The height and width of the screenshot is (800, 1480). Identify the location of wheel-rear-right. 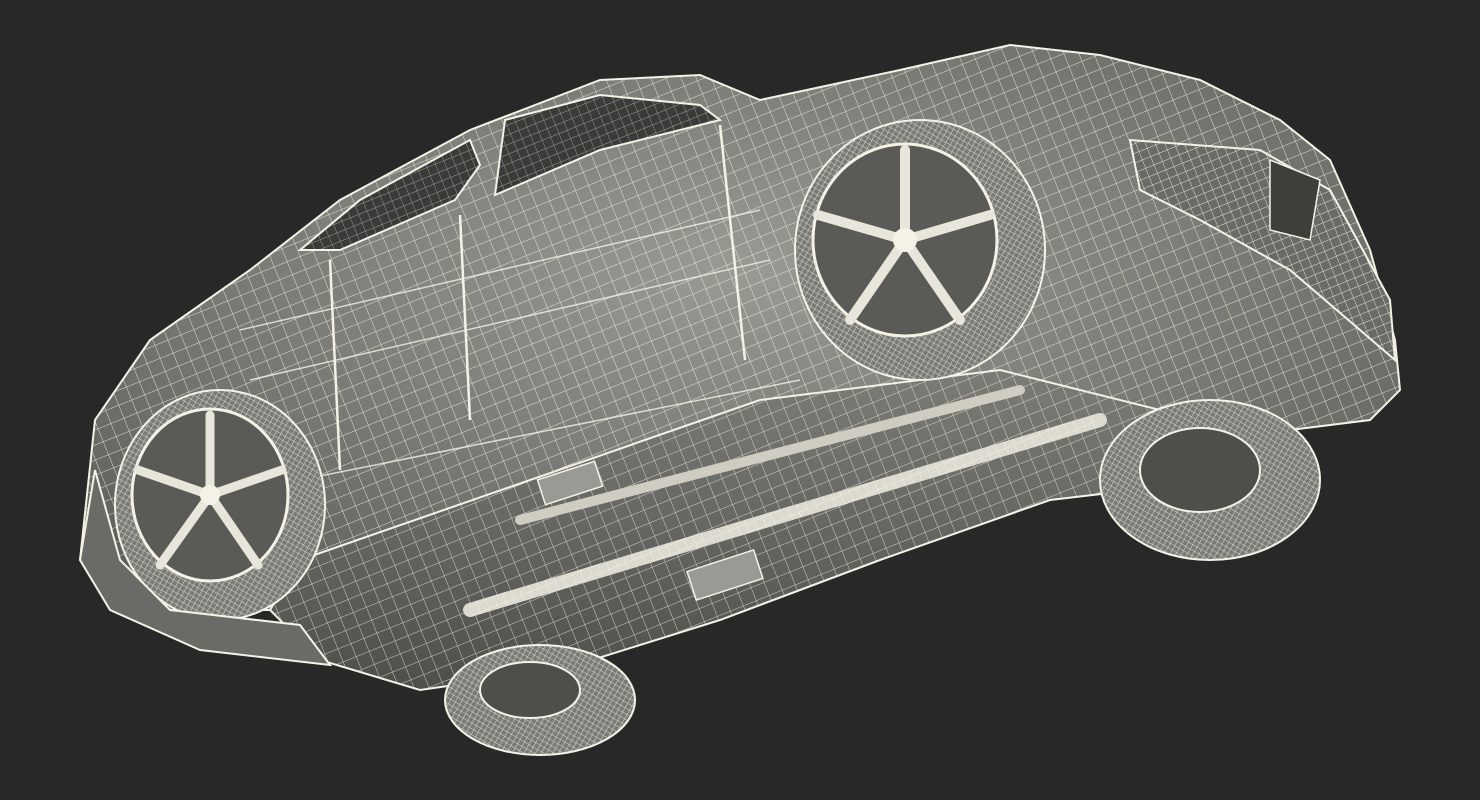
(1210, 480).